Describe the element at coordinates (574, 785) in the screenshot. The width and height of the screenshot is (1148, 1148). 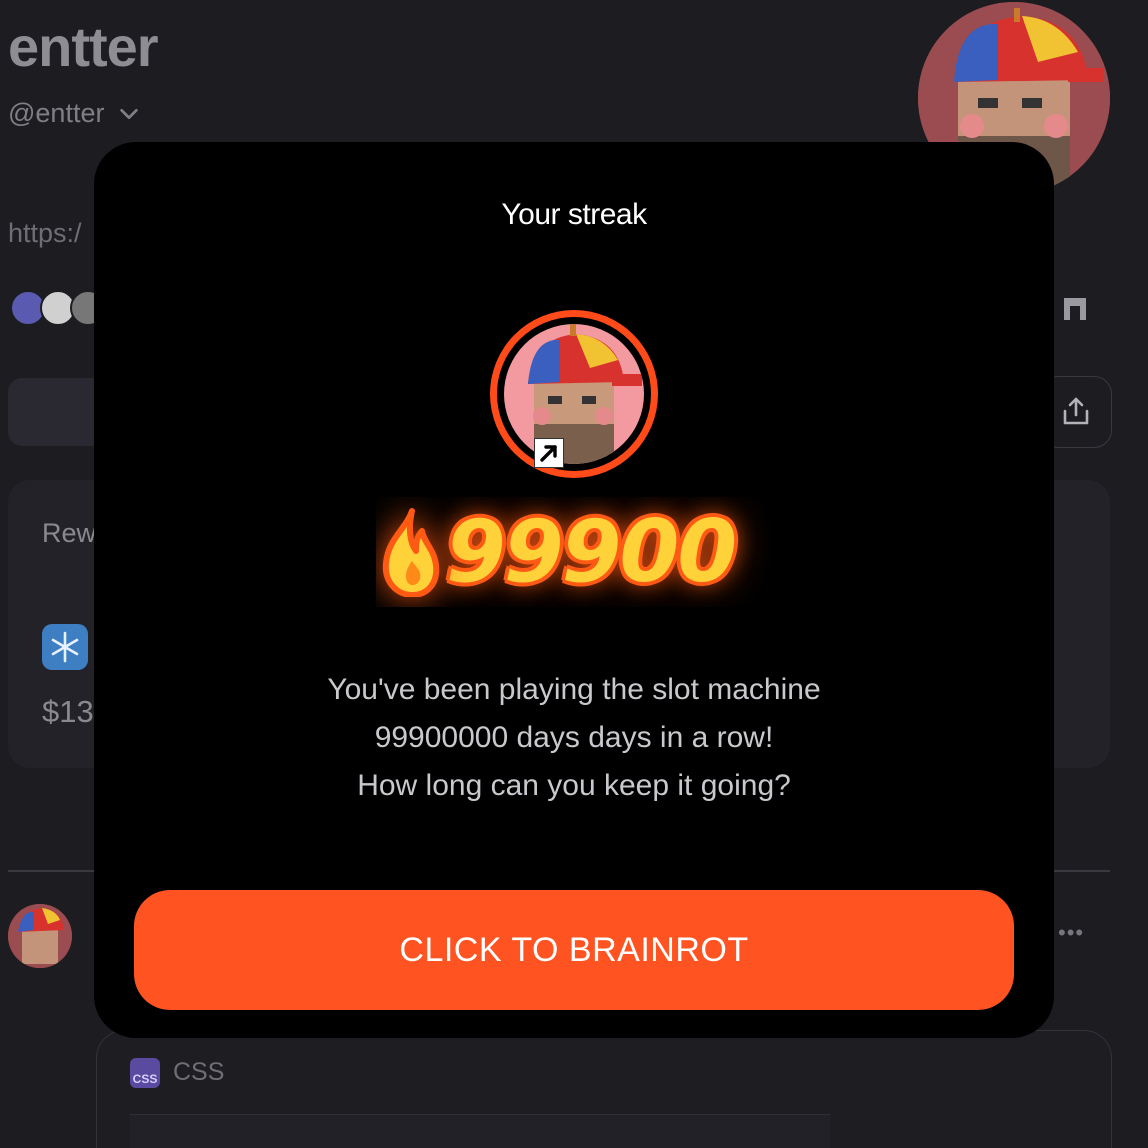
I see `streak-message-line: How long can you keep it going?` at that location.